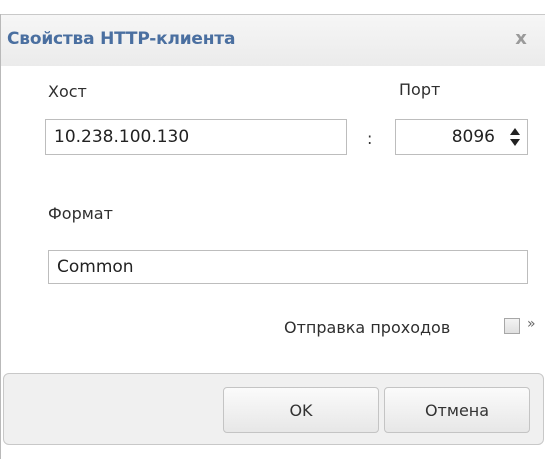 This screenshot has height=459, width=545. I want to click on port-spin-buttons, so click(515, 137).